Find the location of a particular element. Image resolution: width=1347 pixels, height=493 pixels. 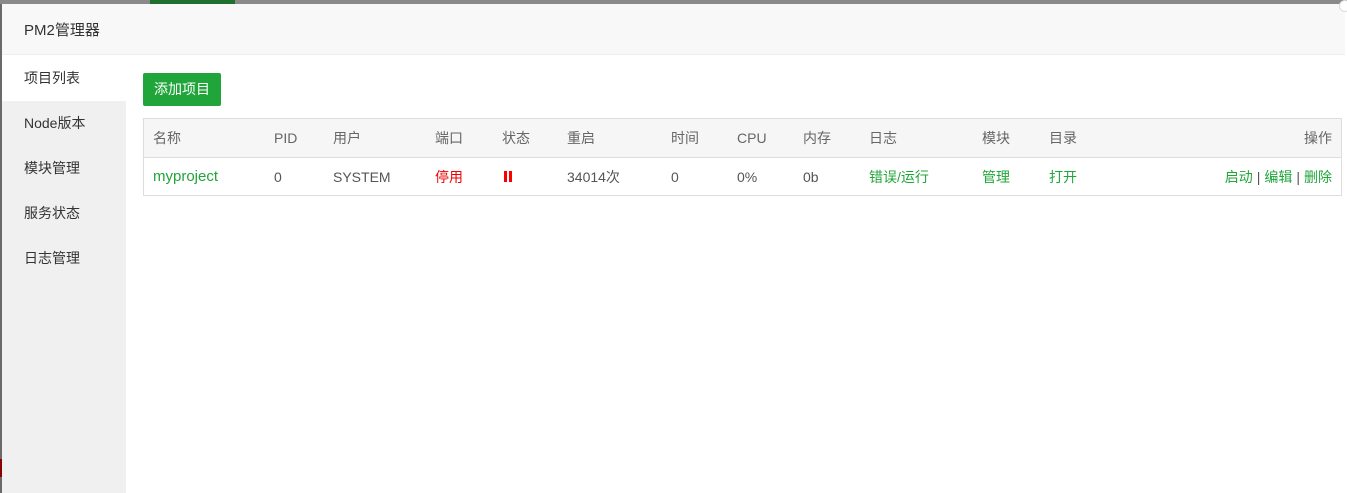

dialog-header: PM2管理器 is located at coordinates (673, 29).